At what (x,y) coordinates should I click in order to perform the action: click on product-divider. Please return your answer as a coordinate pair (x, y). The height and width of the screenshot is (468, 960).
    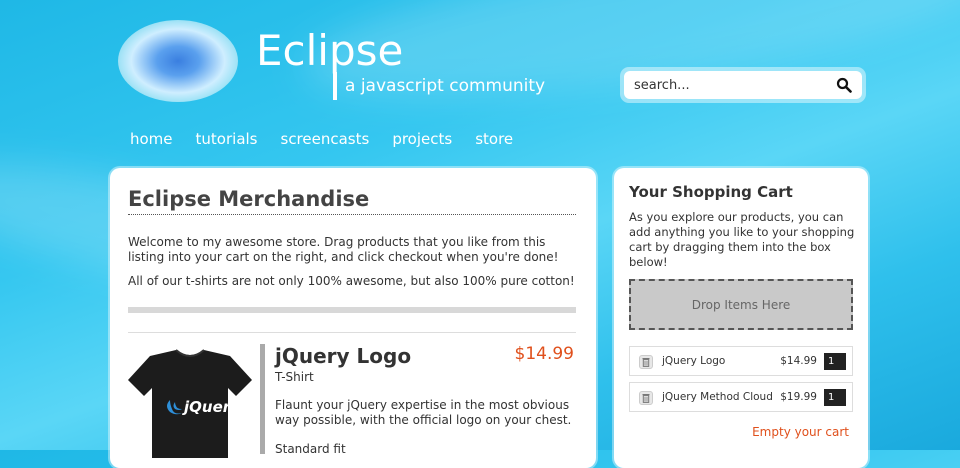
    Looking at the image, I should click on (352, 332).